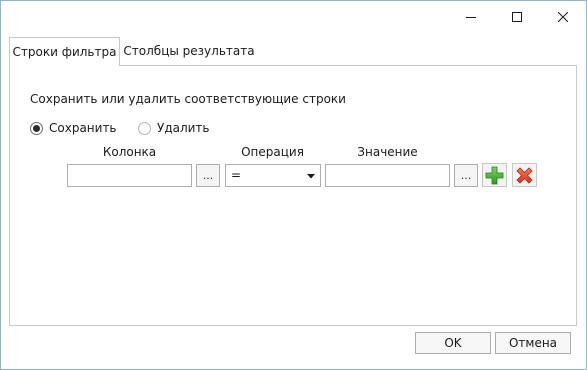 The image size is (587, 370). What do you see at coordinates (236, 175) in the screenshot?
I see `operation-value: =` at bounding box center [236, 175].